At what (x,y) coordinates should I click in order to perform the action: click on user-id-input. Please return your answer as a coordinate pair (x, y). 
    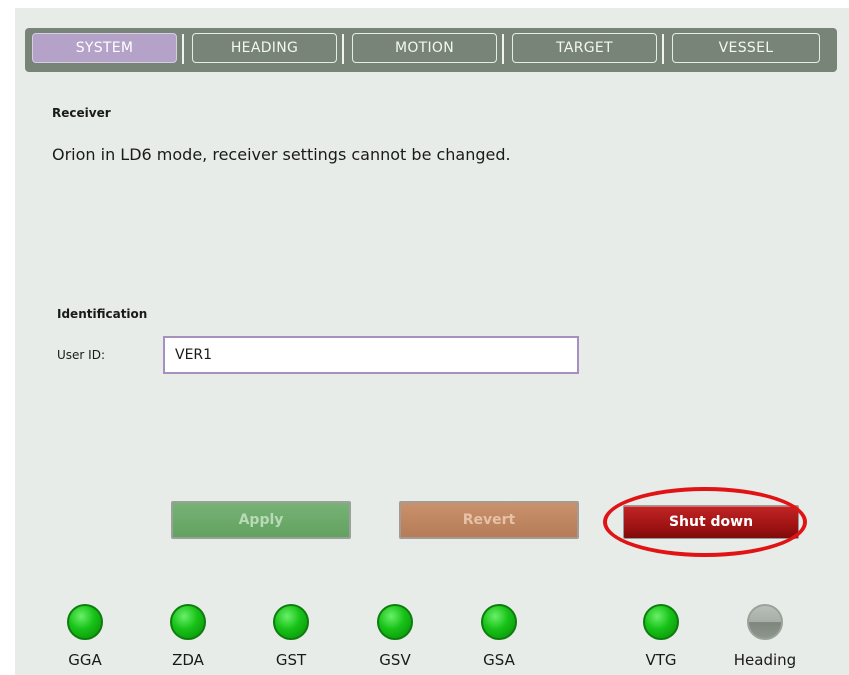
    Looking at the image, I should click on (371, 355).